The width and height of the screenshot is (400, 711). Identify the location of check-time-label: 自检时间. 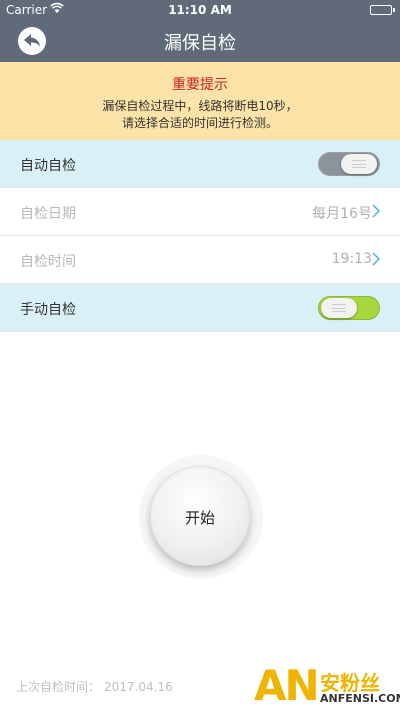
(48, 262).